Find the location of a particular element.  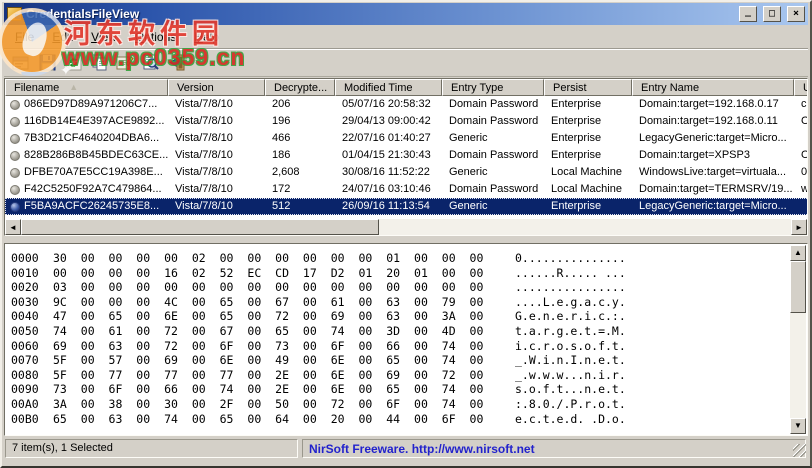

cell-modified: 24/07/16 03:10:46 is located at coordinates (386, 189).